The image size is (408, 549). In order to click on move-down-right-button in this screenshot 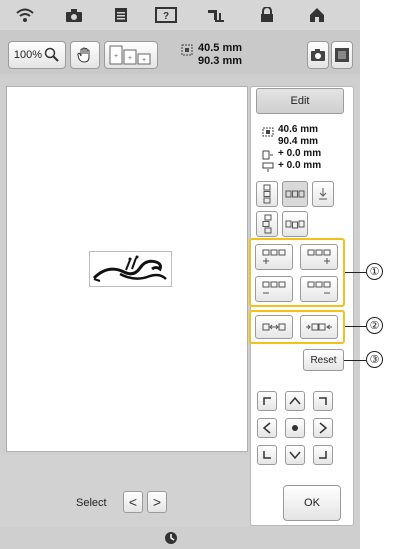, I will do `click(323, 455)`.